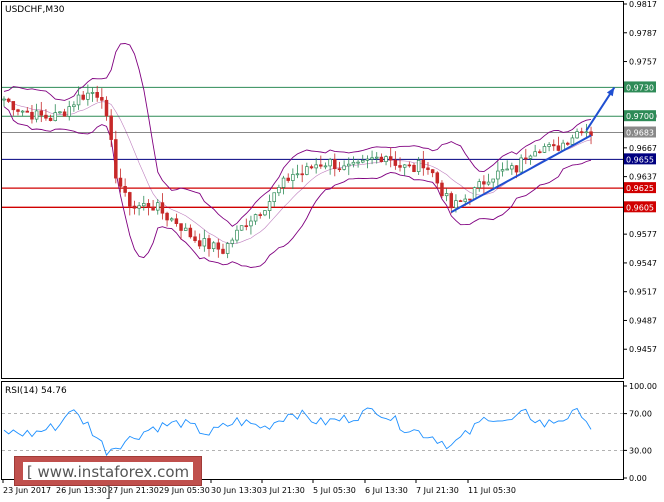  Describe the element at coordinates (640, 159) in the screenshot. I see `level-tag-label: 0.9655` at that location.